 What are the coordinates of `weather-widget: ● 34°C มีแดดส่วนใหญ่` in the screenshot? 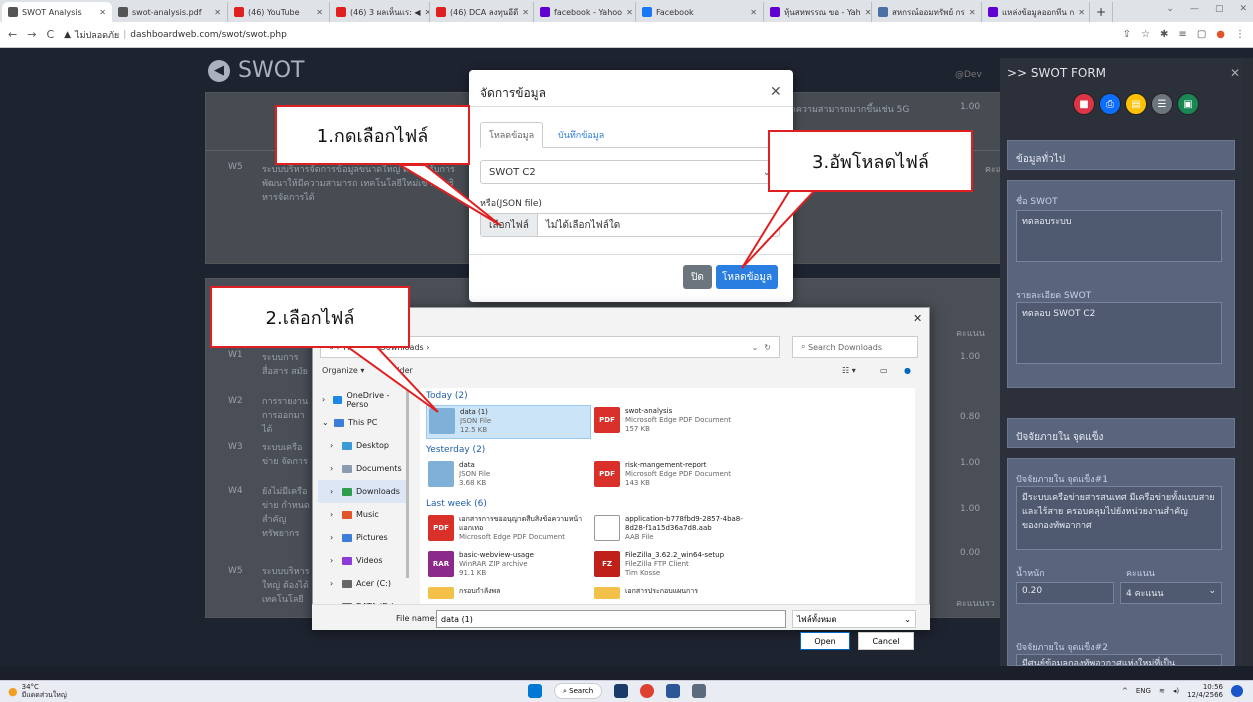 It's located at (37, 691).